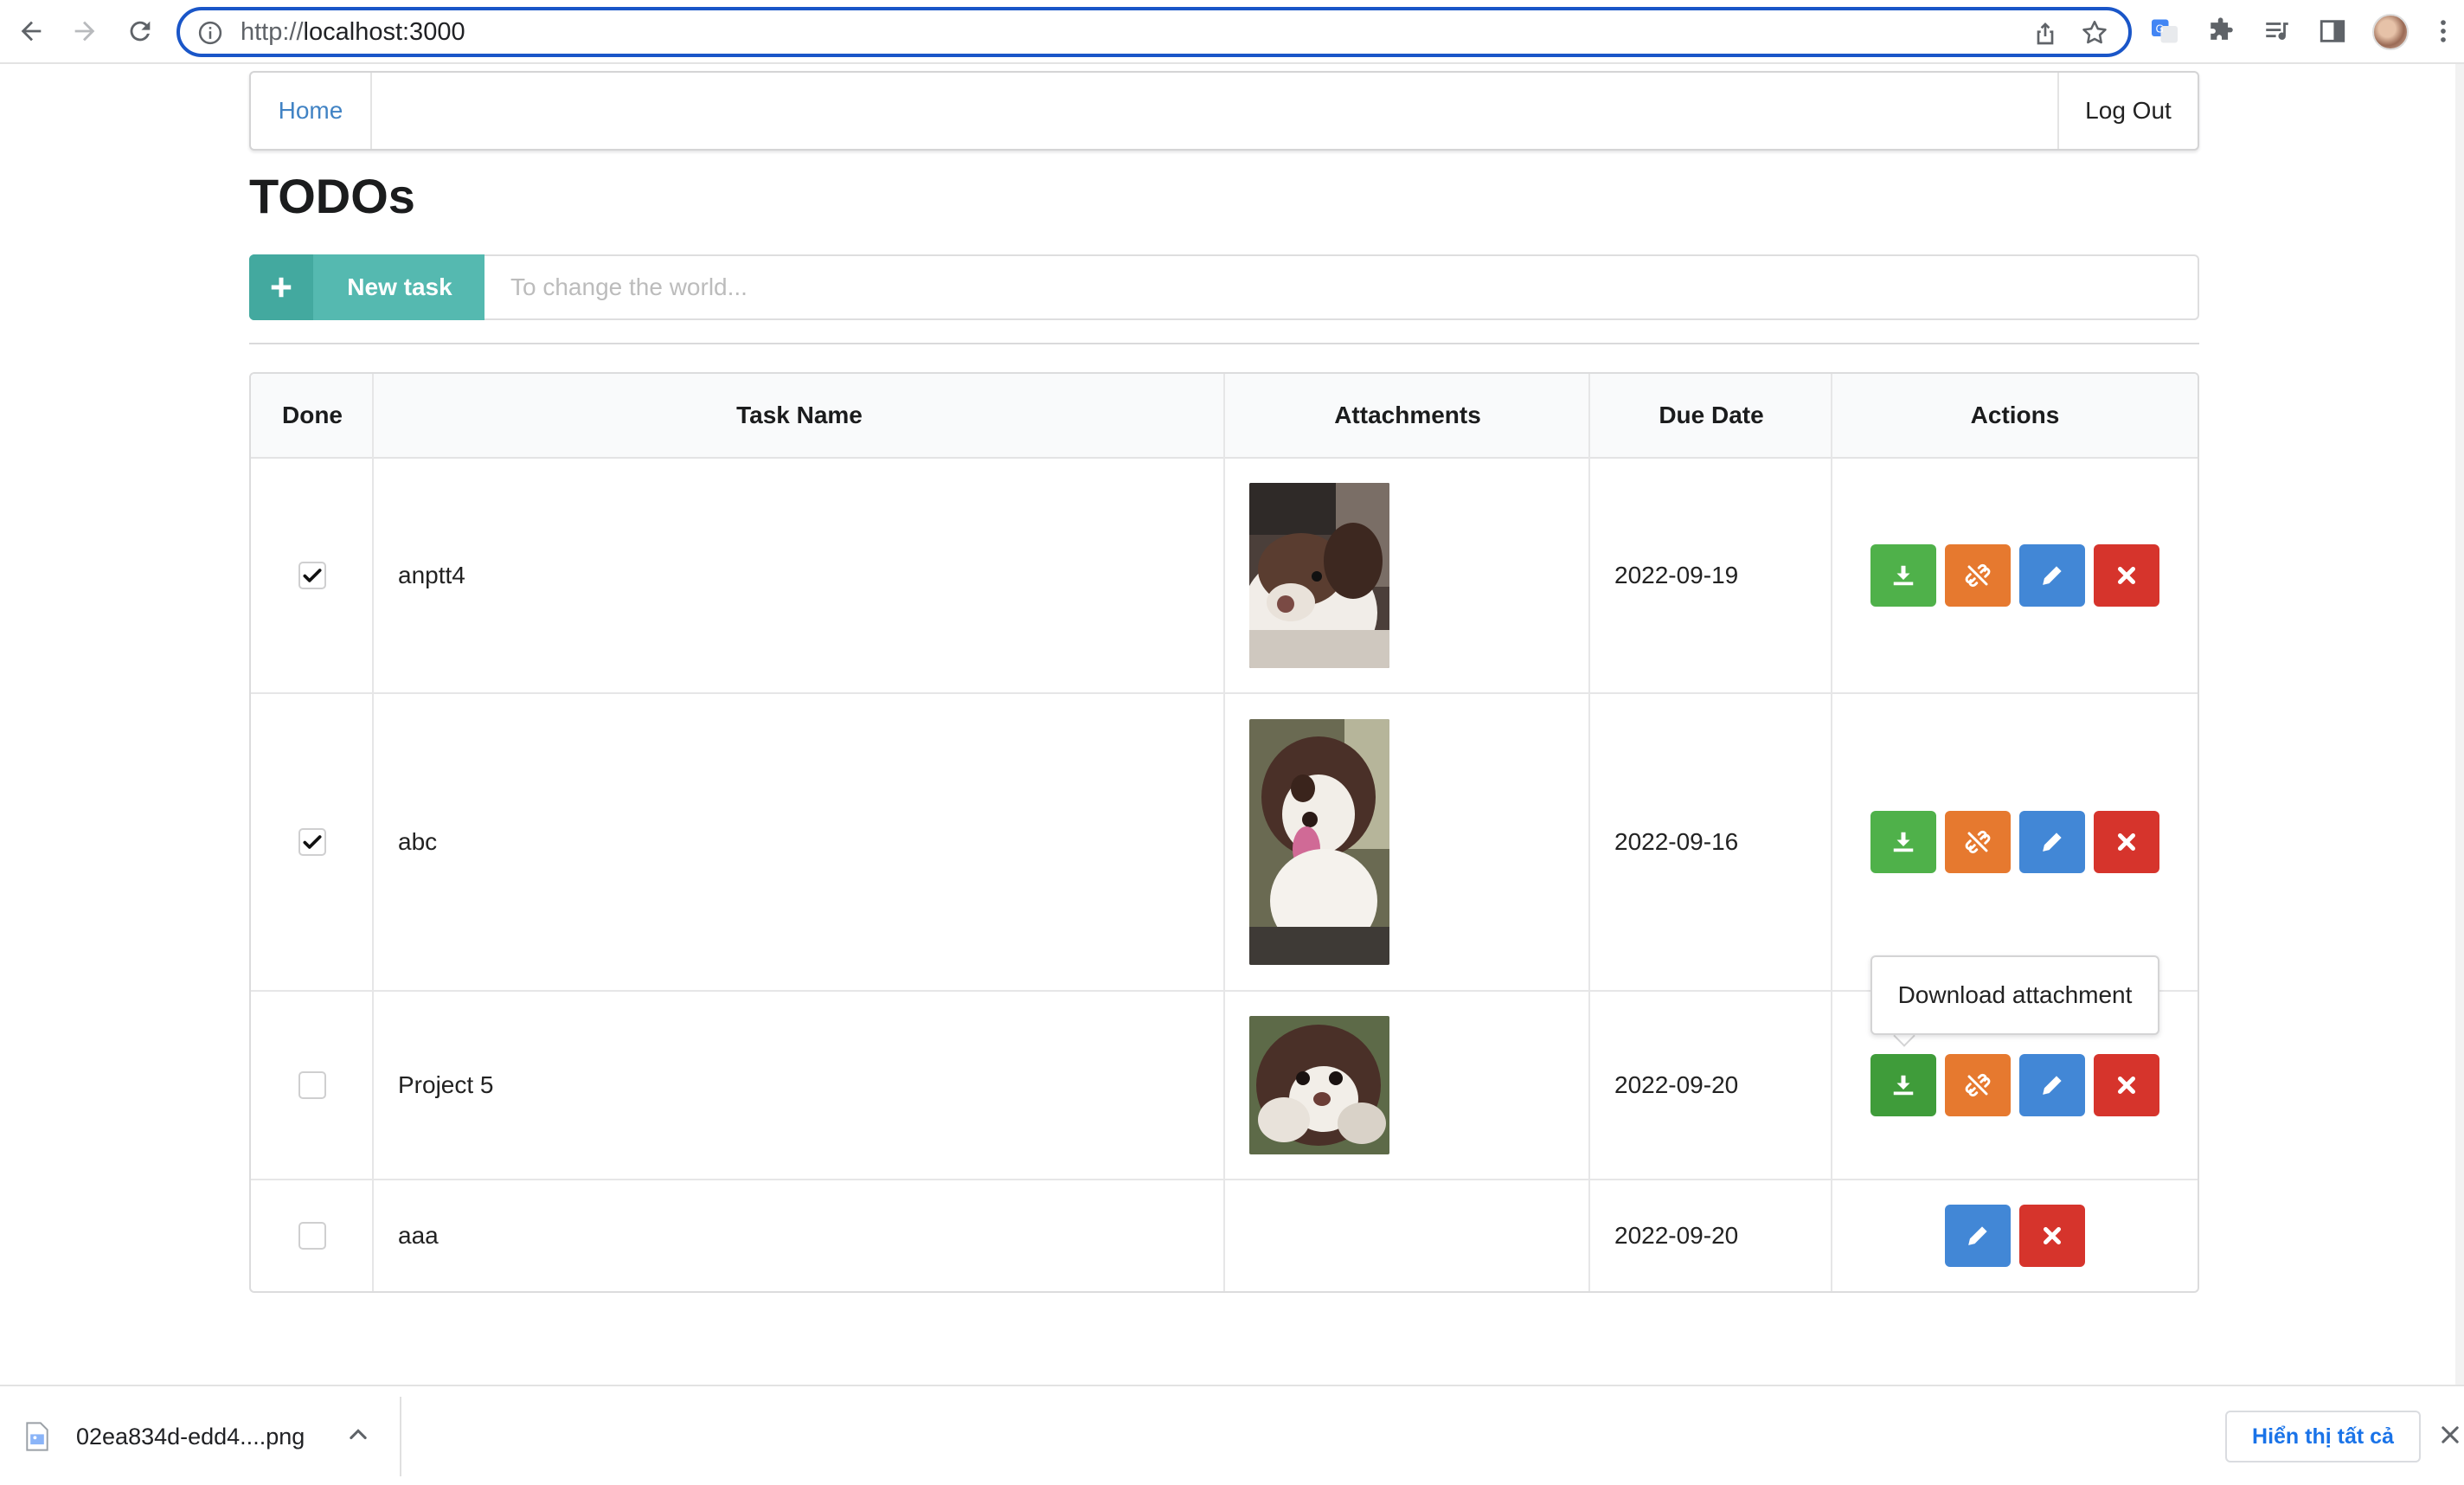 The image size is (2464, 1485). Describe the element at coordinates (85, 31) in the screenshot. I see `forward-arrow-icon` at that location.